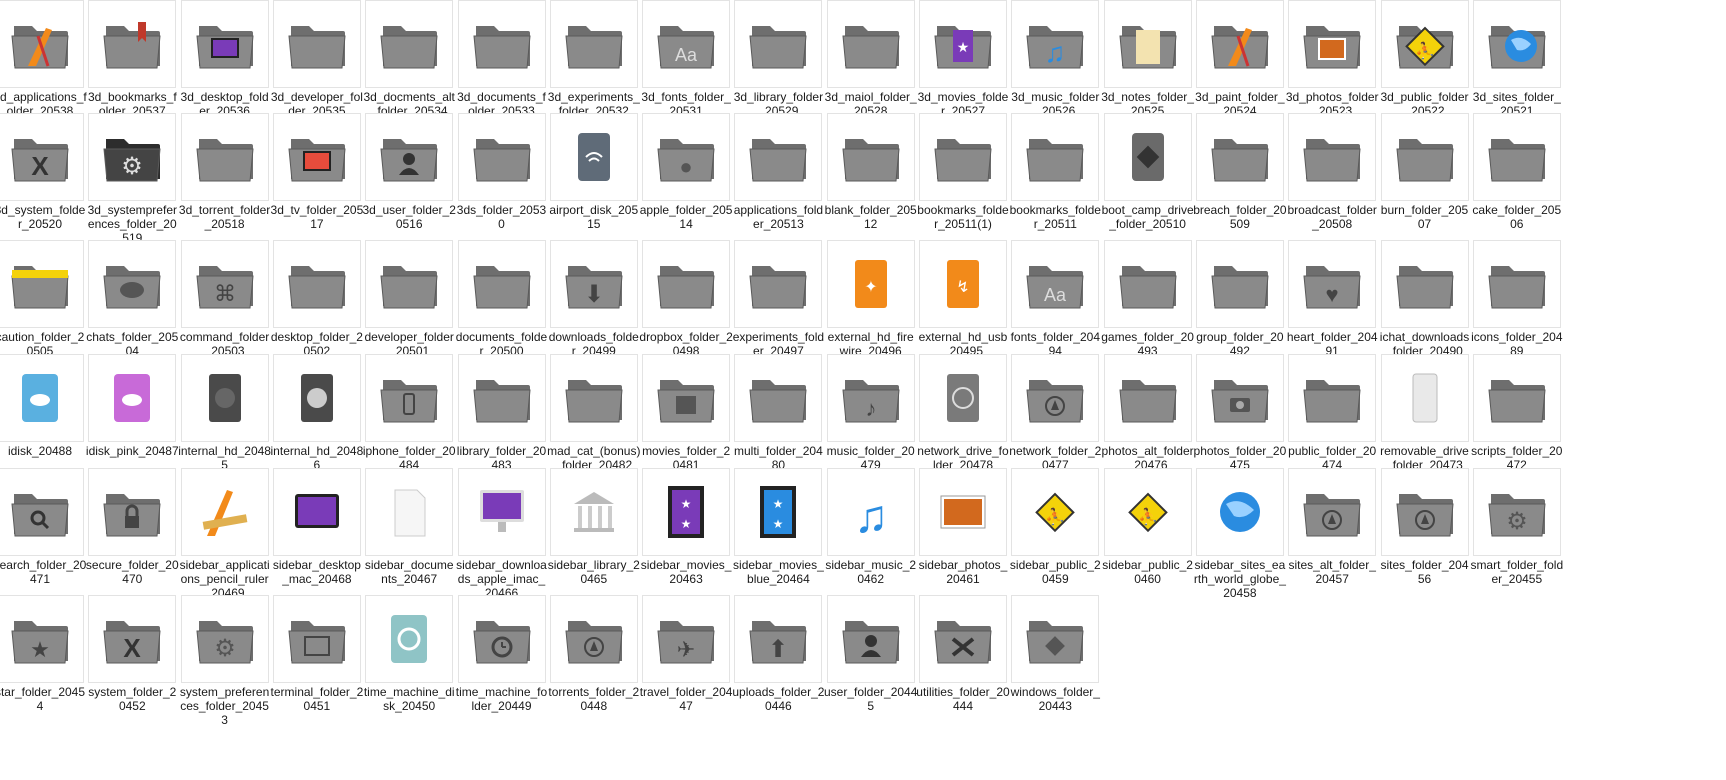 The height and width of the screenshot is (780, 1726). I want to click on folder-hammer-flat-icon, so click(409, 284).